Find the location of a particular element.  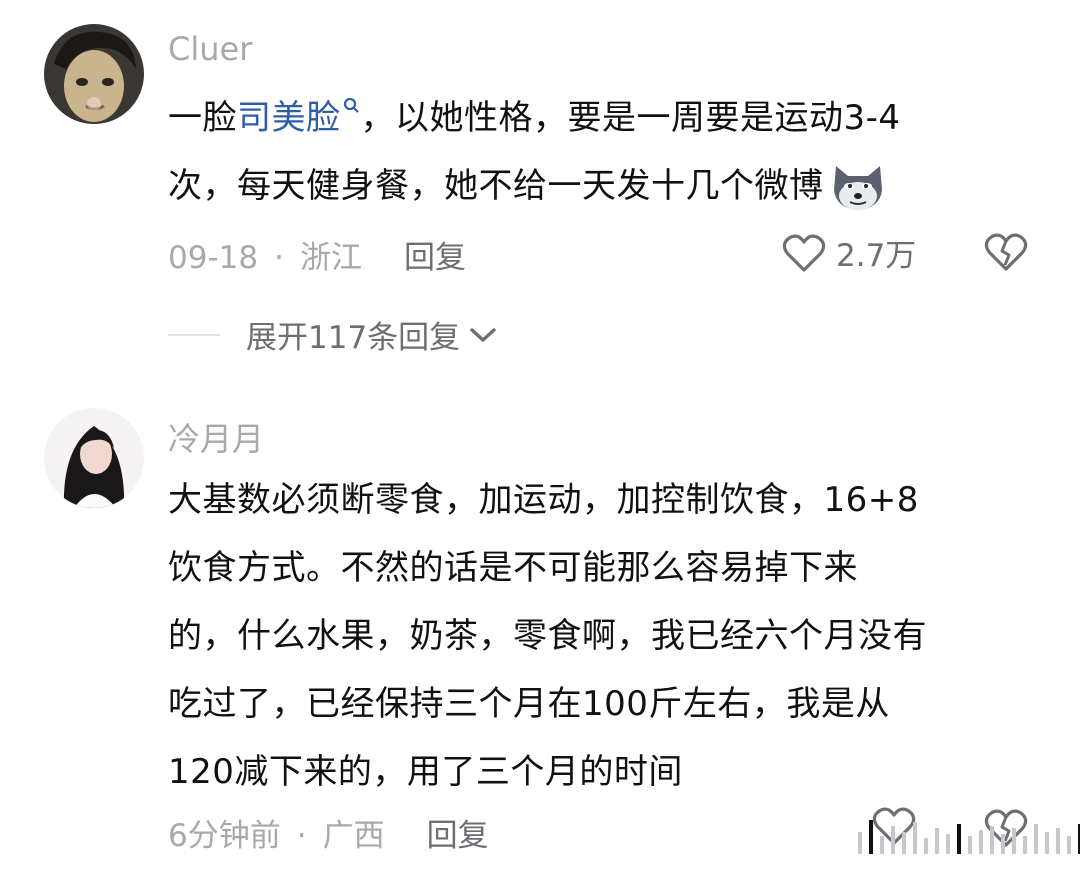

body-line: 的，什么水果，奶茶，零食啊，我已经六个月没有 is located at coordinates (547, 636).